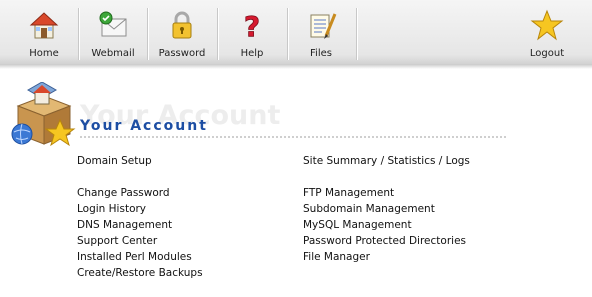 Image resolution: width=592 pixels, height=297 pixels. What do you see at coordinates (124, 225) in the screenshot?
I see `dns-management-link: DNS Management` at bounding box center [124, 225].